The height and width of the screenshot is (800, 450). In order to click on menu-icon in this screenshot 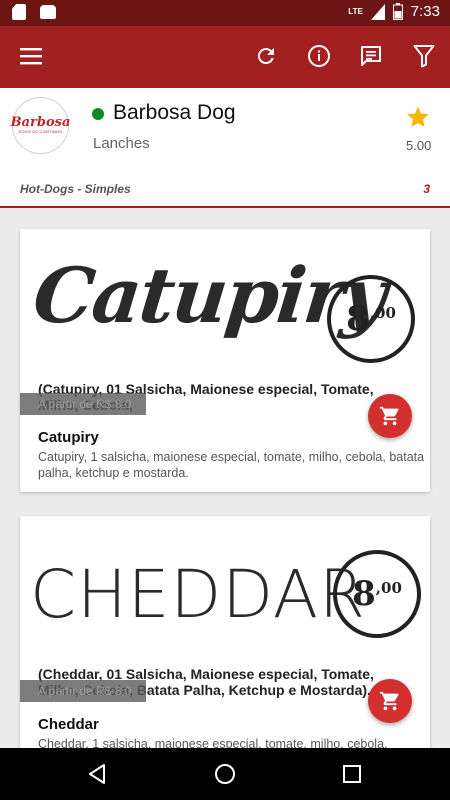, I will do `click(31, 56)`.